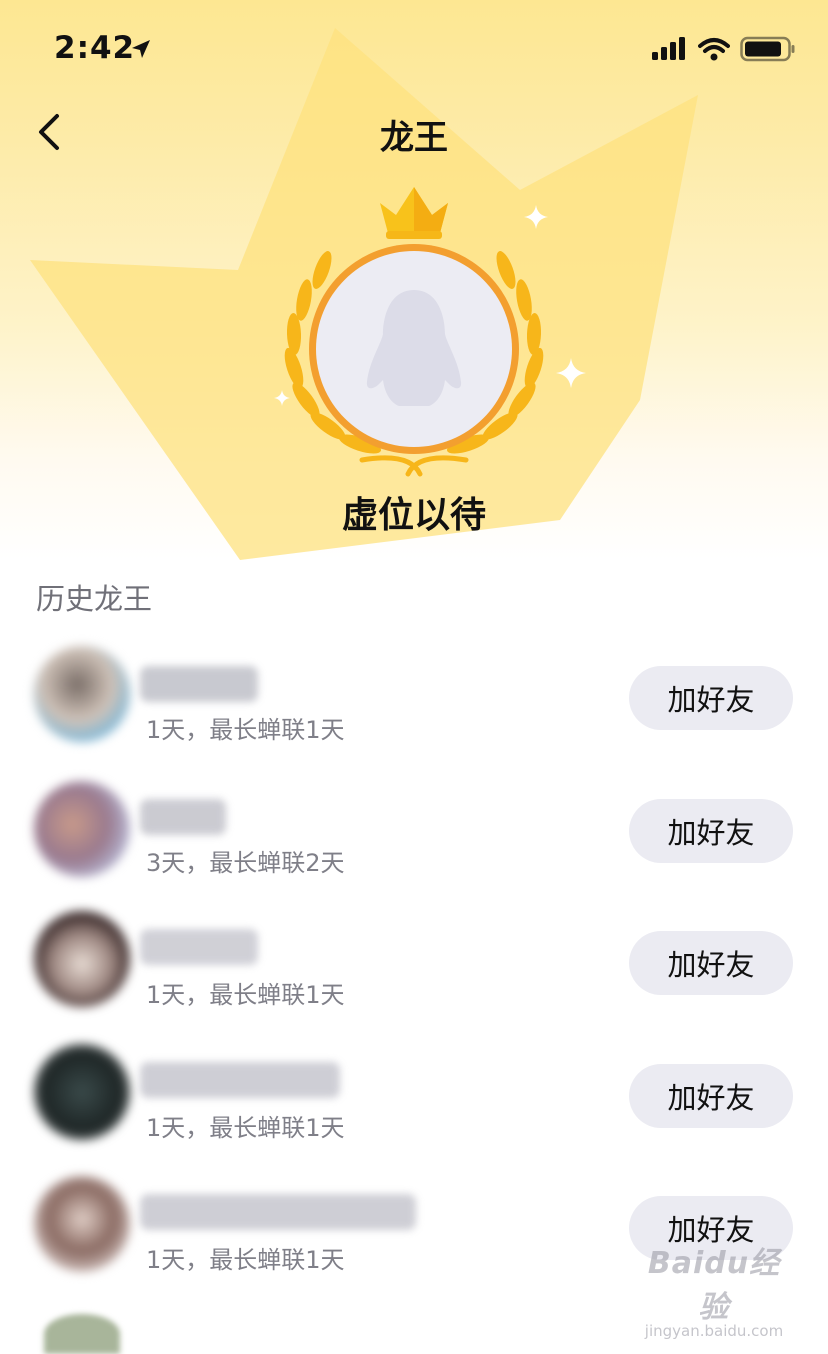 The image size is (828, 1354). Describe the element at coordinates (413, 515) in the screenshot. I see `vacant-title: 虚位以待` at that location.